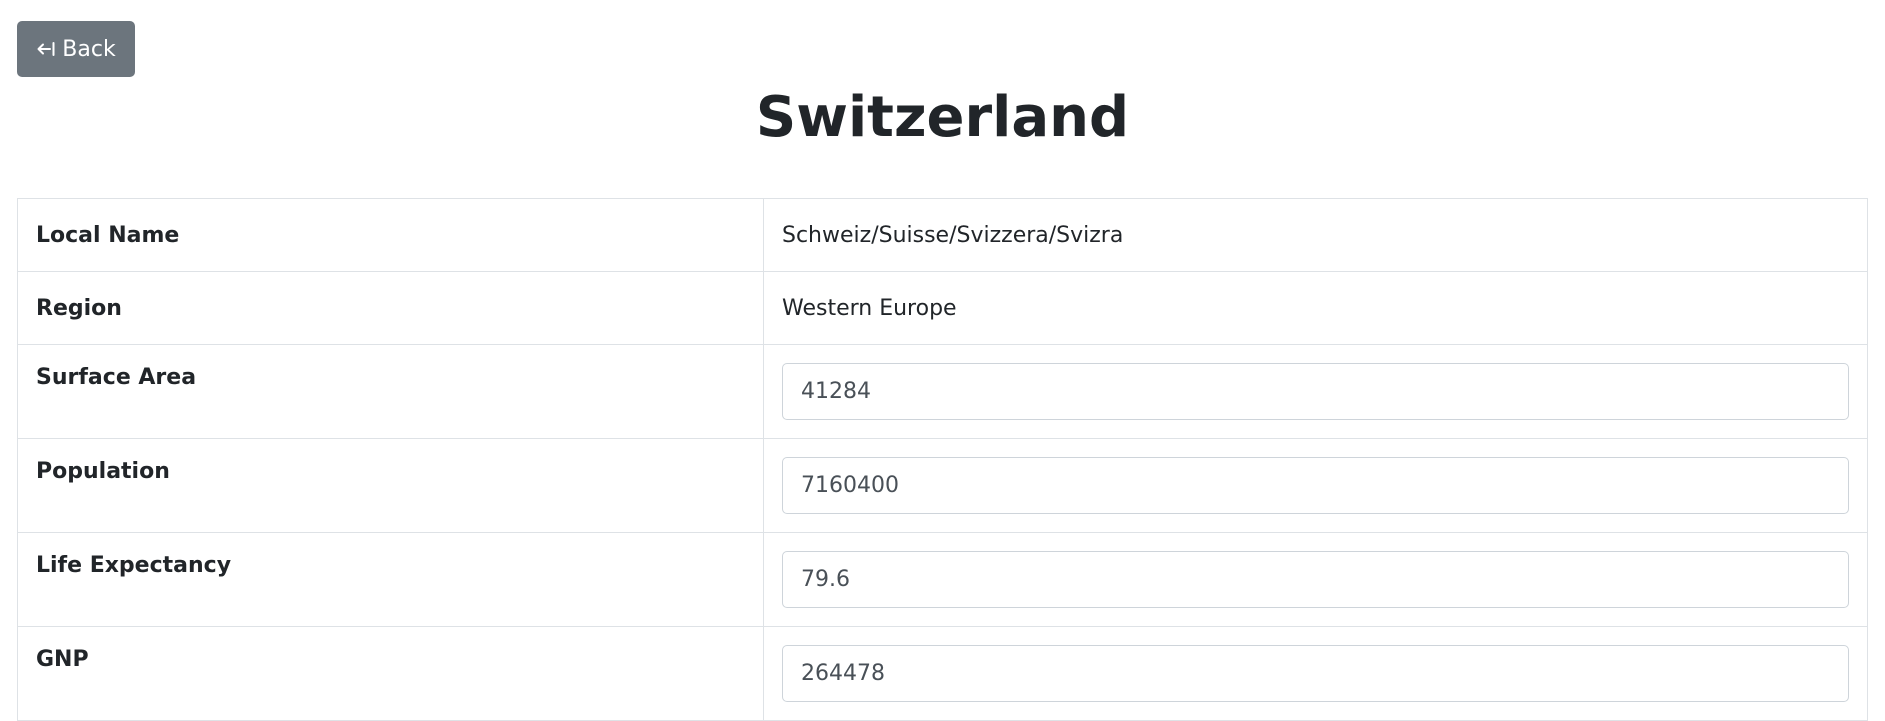 This screenshot has width=1885, height=721. I want to click on population-label: Population, so click(390, 485).